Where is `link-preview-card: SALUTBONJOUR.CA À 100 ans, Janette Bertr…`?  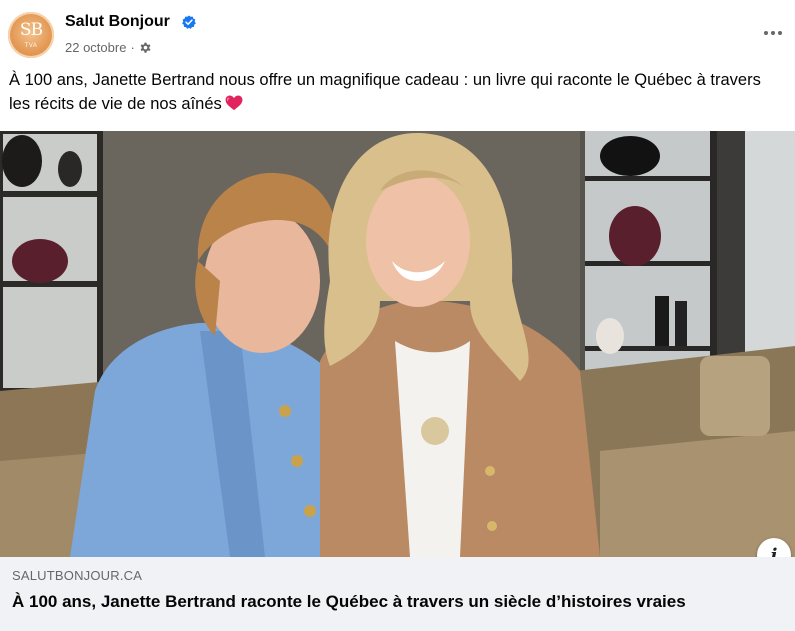
link-preview-card: SALUTBONJOUR.CA À 100 ans, Janette Bertr… is located at coordinates (397, 594).